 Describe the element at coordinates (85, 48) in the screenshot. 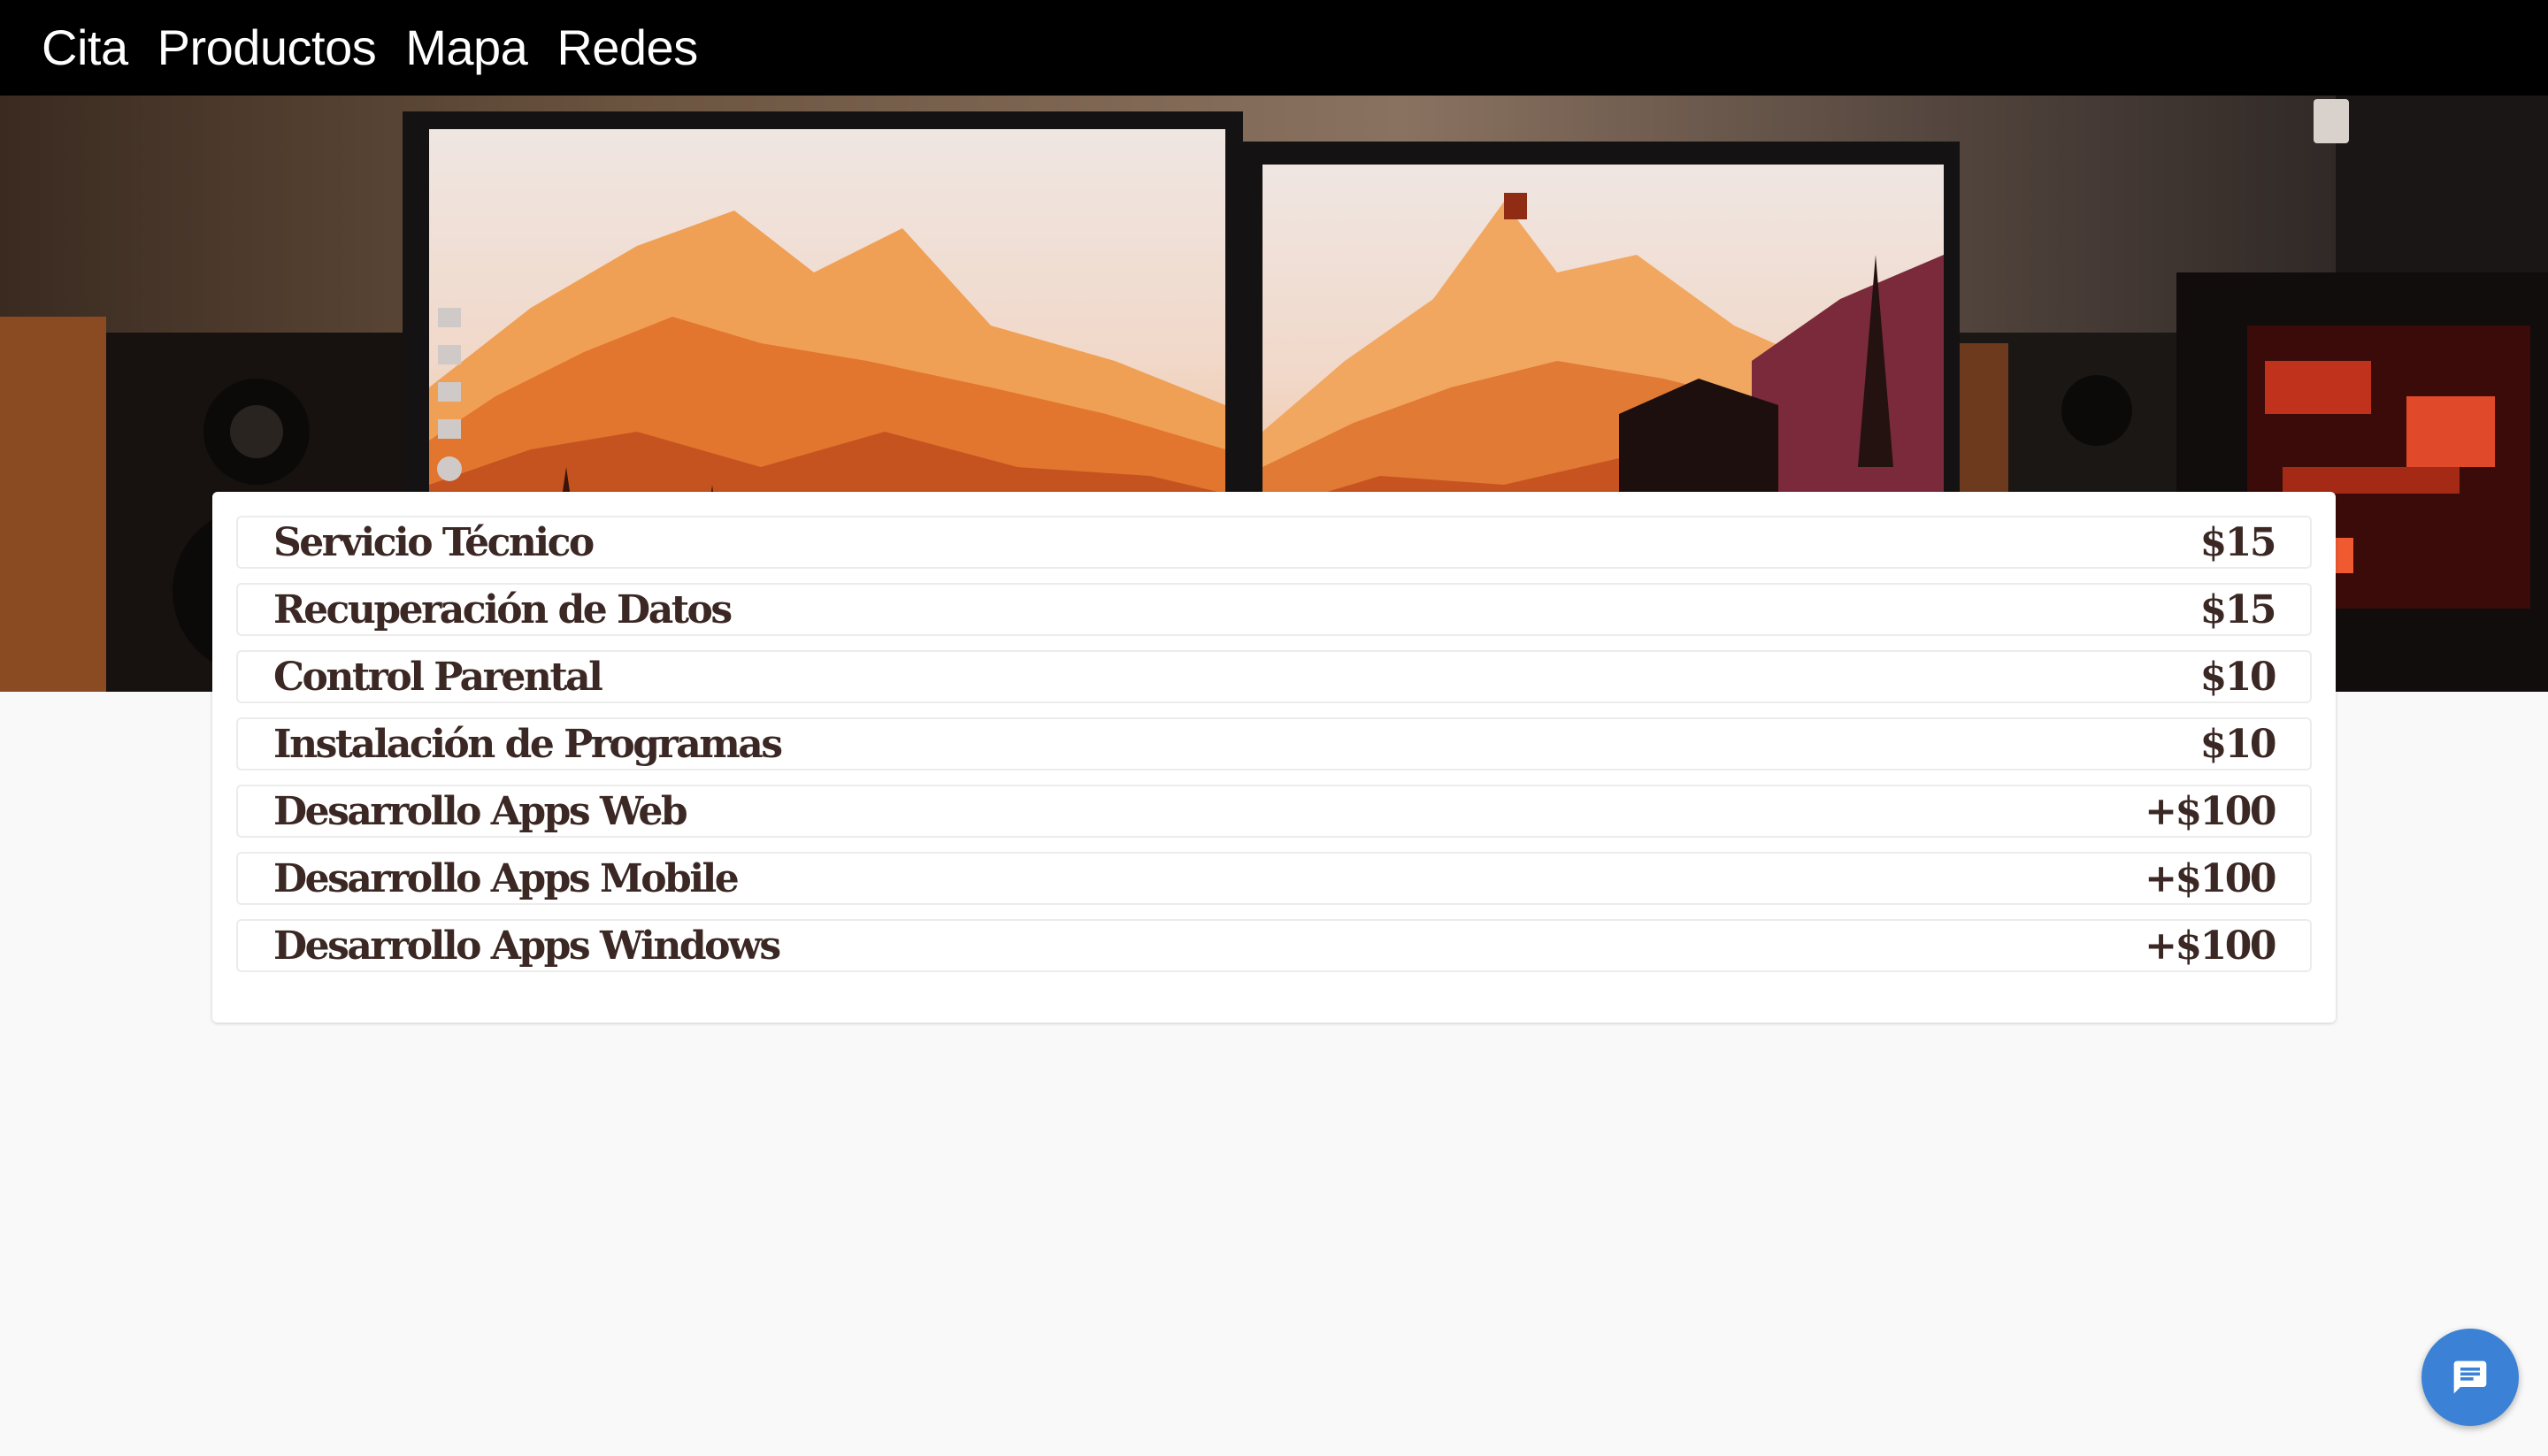

I see `nav-link-cita: Cita` at that location.